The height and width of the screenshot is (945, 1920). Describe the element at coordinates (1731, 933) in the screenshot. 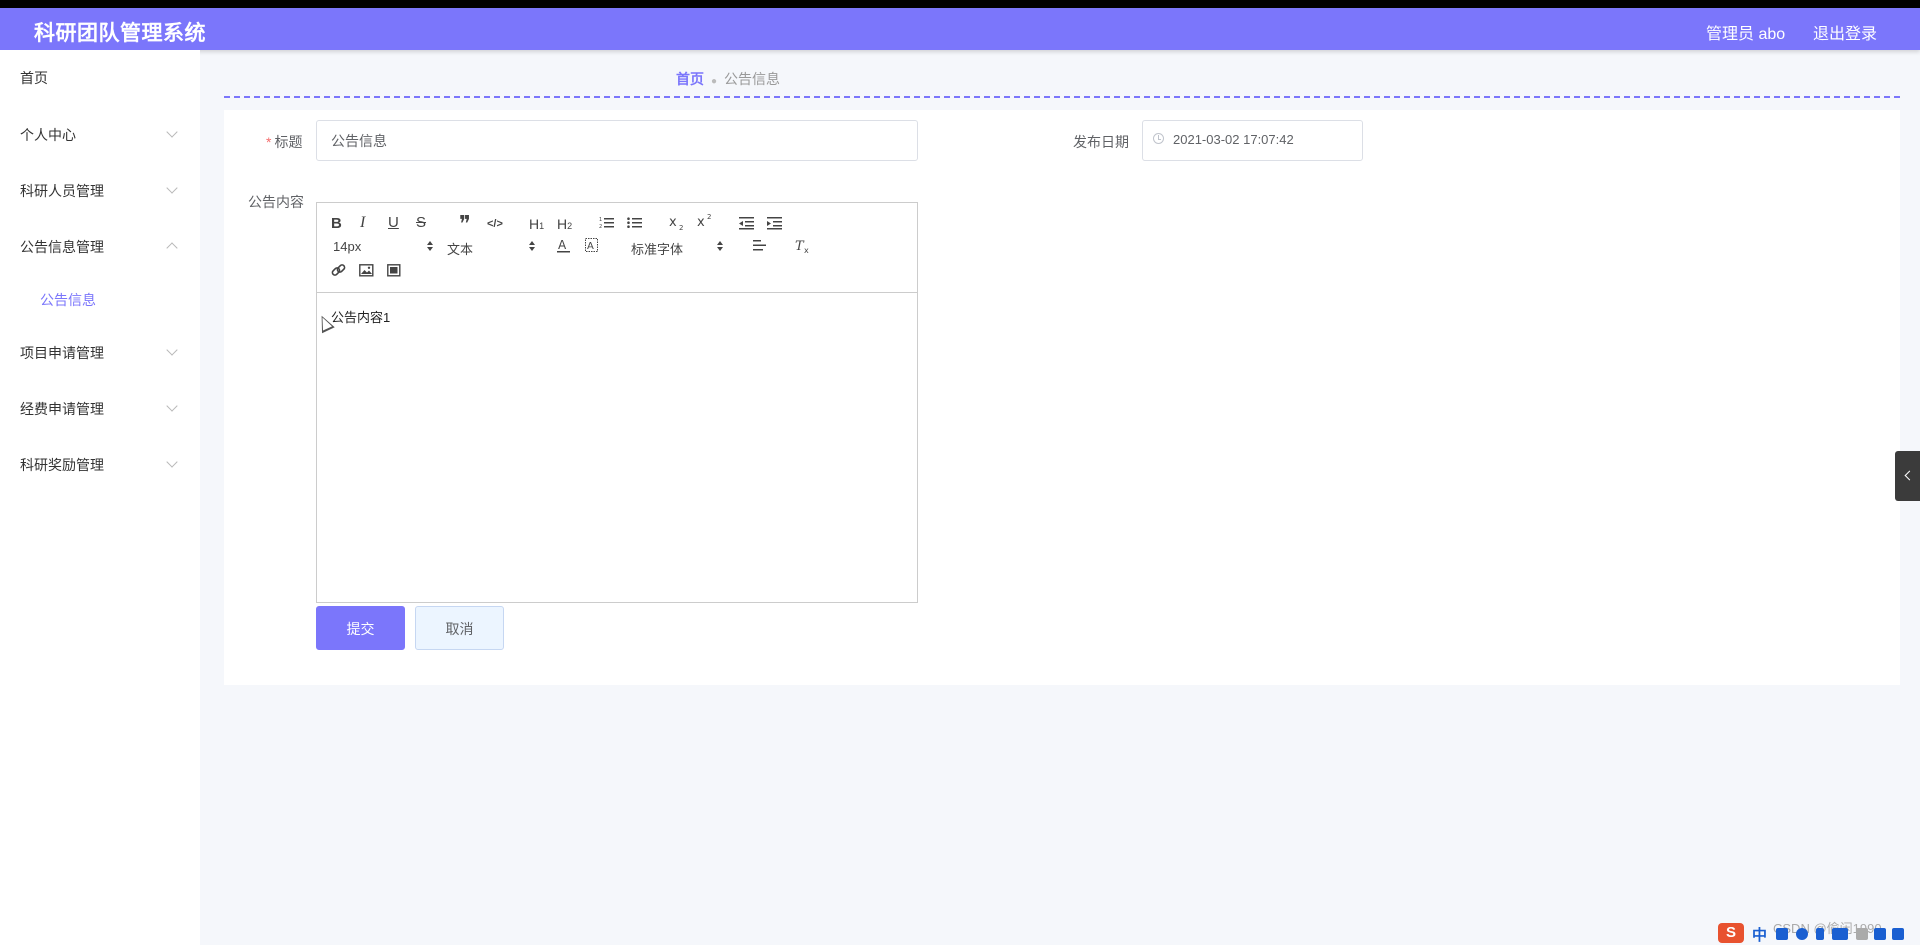

I see `ime-logo-icon: S` at that location.